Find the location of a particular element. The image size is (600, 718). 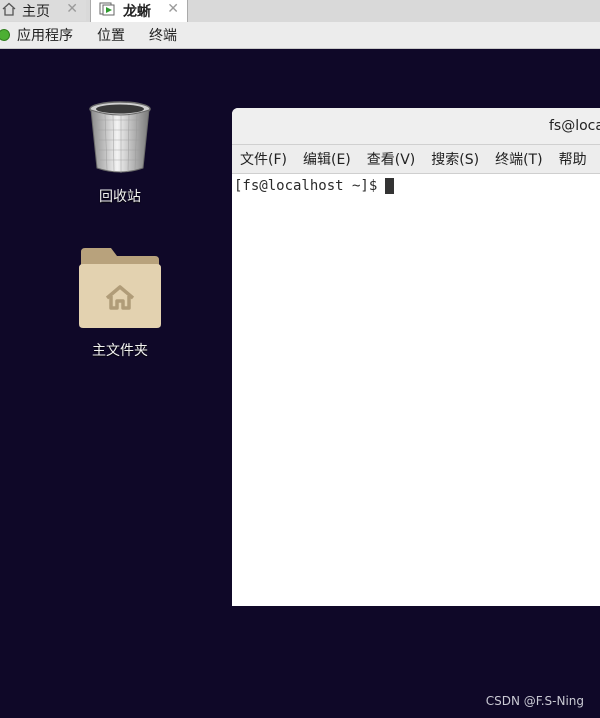

menu-terminal: 终端(T) is located at coordinates (518, 159).